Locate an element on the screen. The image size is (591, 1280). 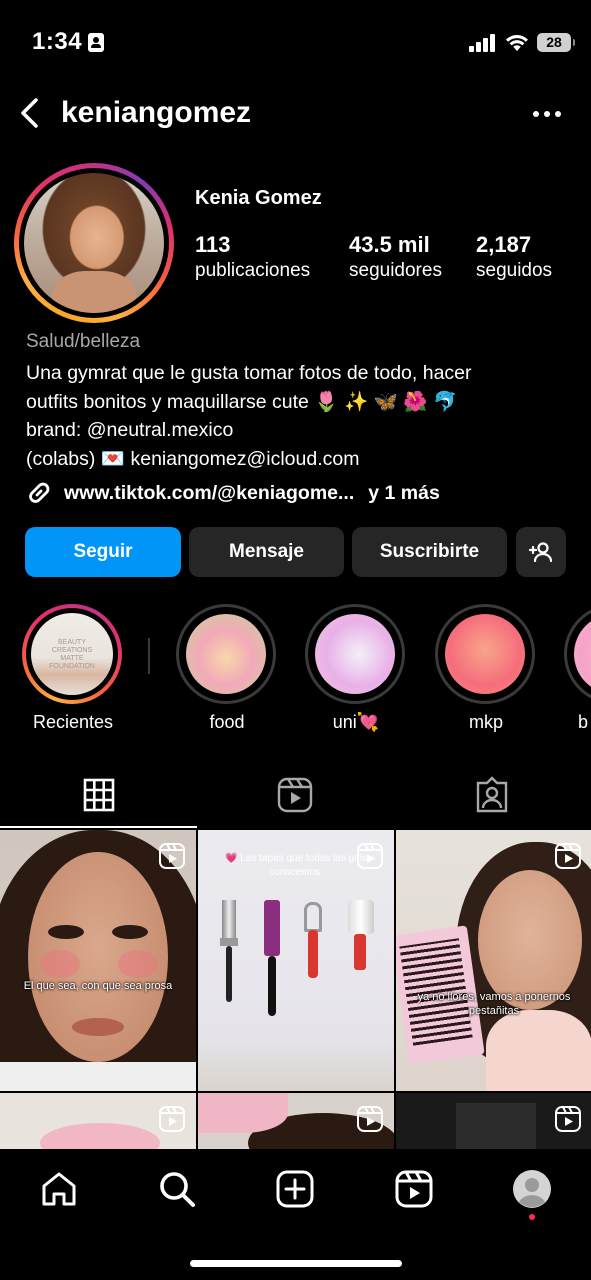
post-caption: El que sea, con que sea prosa is located at coordinates (98, 986).